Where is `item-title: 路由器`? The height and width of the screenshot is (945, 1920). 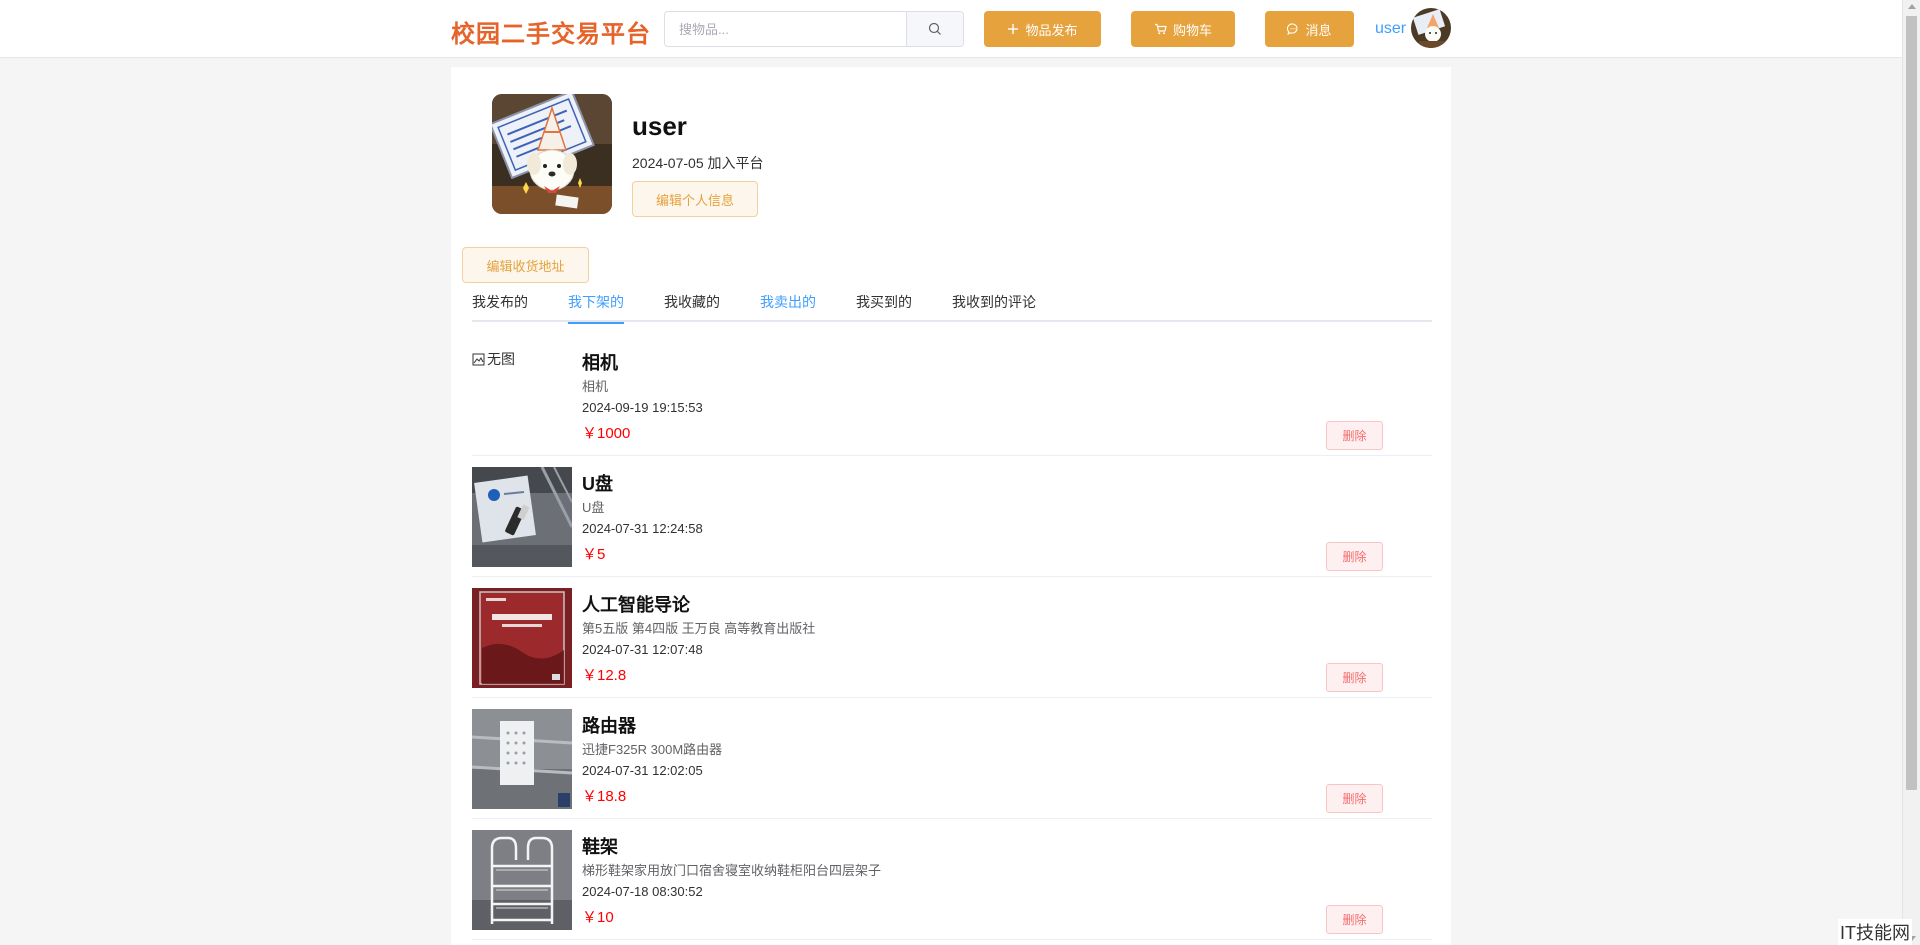 item-title: 路由器 is located at coordinates (609, 725).